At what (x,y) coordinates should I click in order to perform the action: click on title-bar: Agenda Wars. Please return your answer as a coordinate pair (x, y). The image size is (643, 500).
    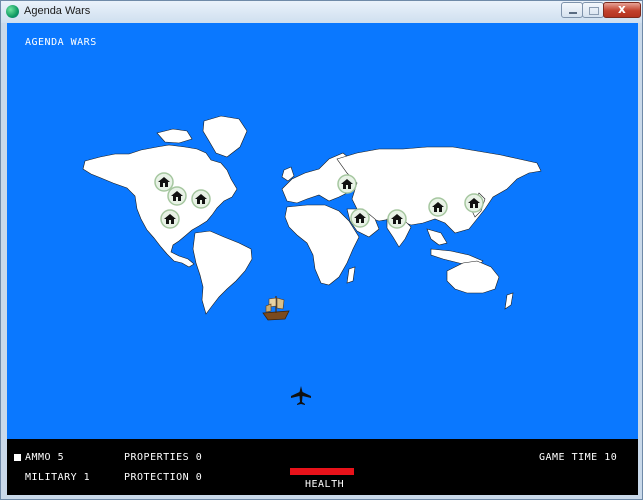
    Looking at the image, I should click on (321, 12).